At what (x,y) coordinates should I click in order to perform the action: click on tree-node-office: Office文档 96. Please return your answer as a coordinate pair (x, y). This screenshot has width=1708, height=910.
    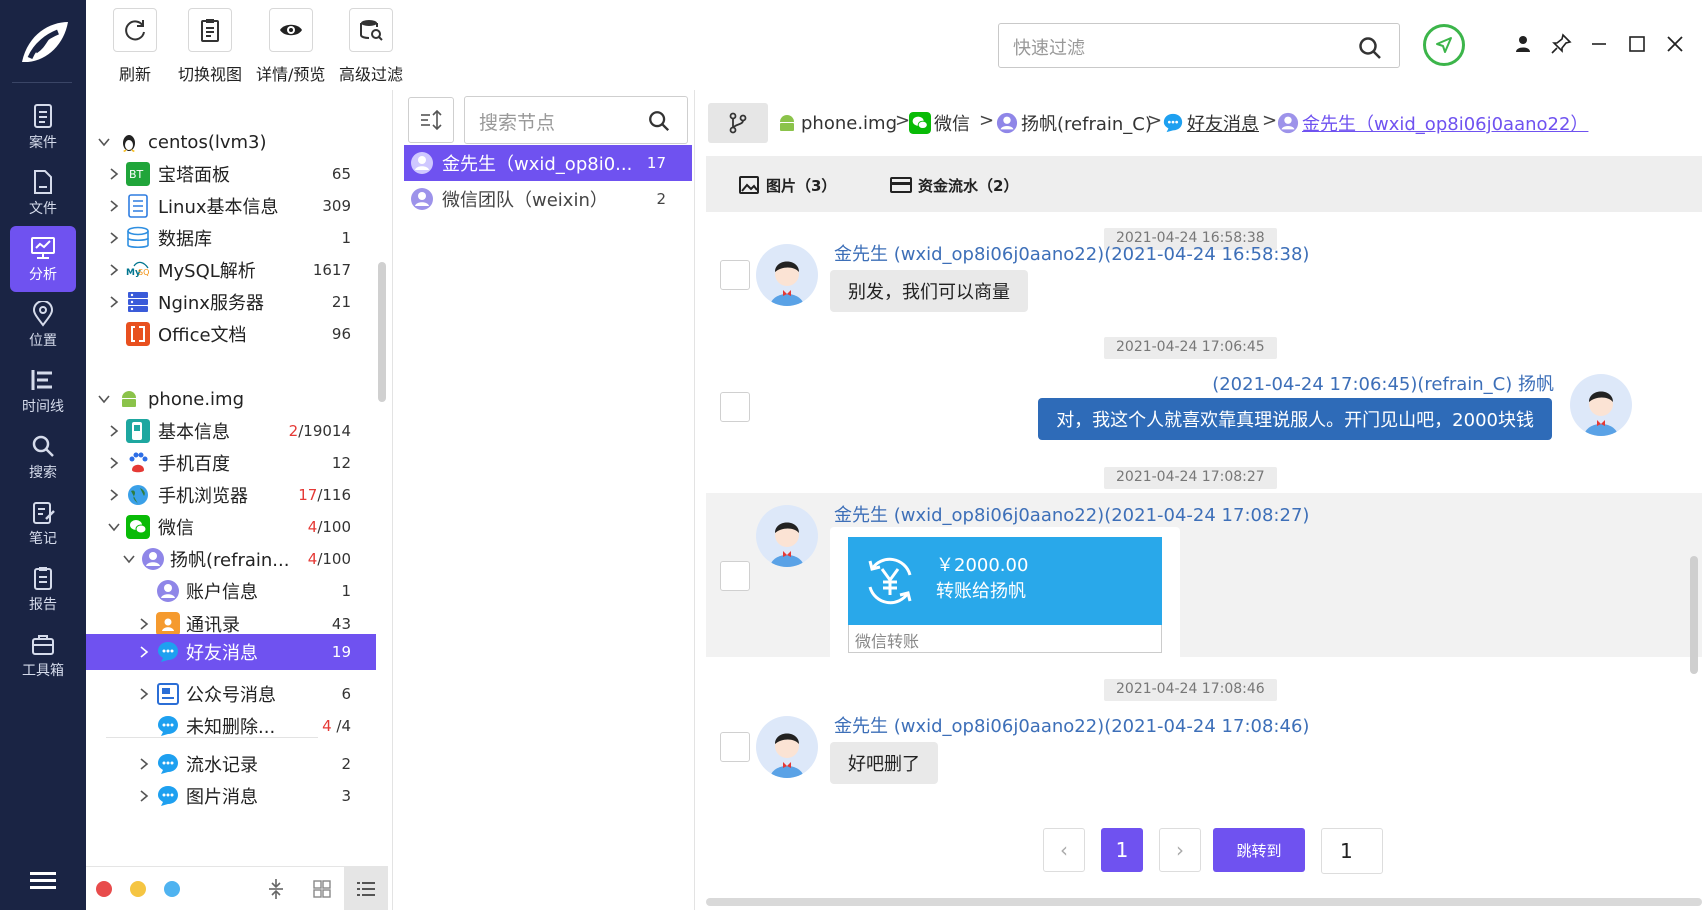
    Looking at the image, I should click on (218, 334).